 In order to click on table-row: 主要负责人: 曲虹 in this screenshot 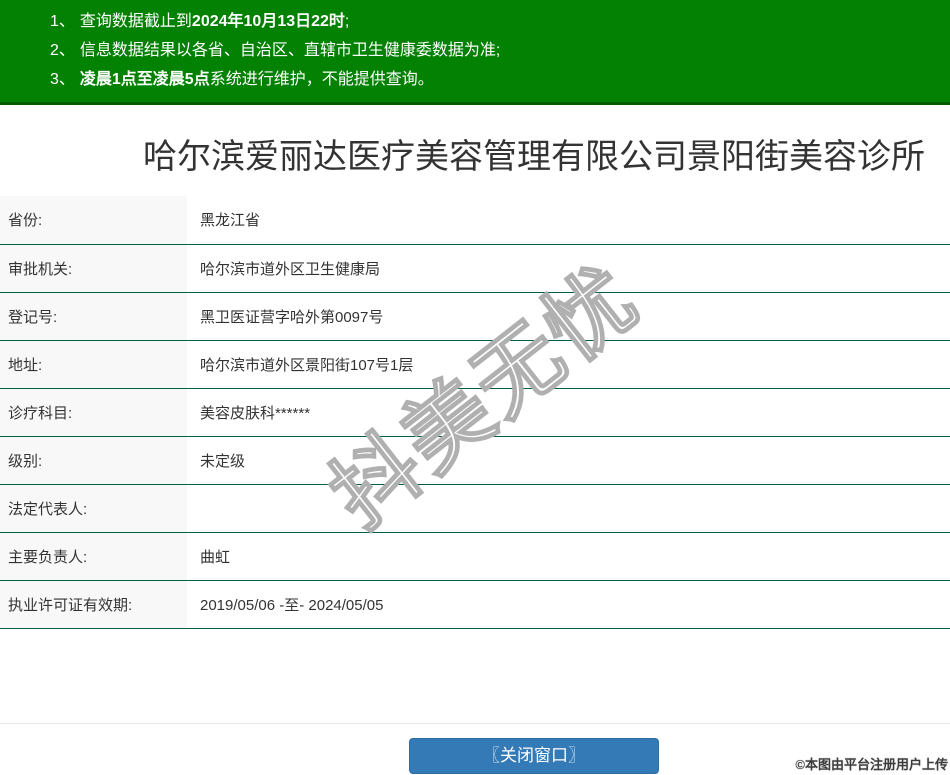, I will do `click(475, 556)`.